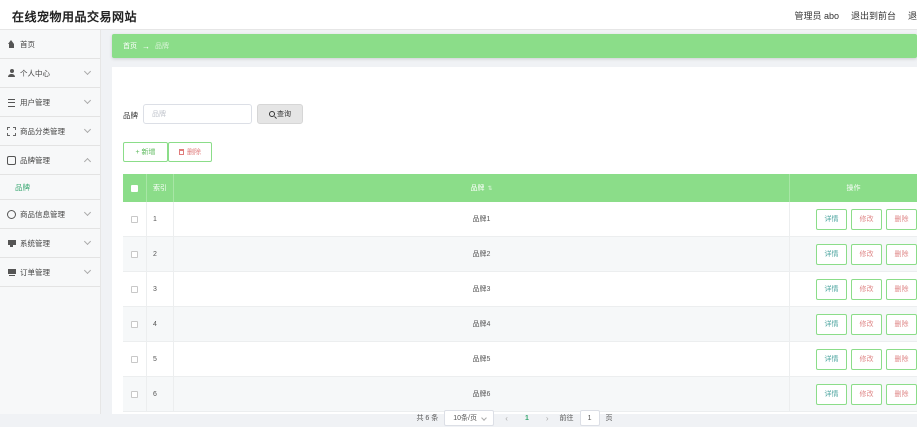 This screenshot has height=427, width=917. I want to click on sidebar-item-label: 品牌管理, so click(35, 160).